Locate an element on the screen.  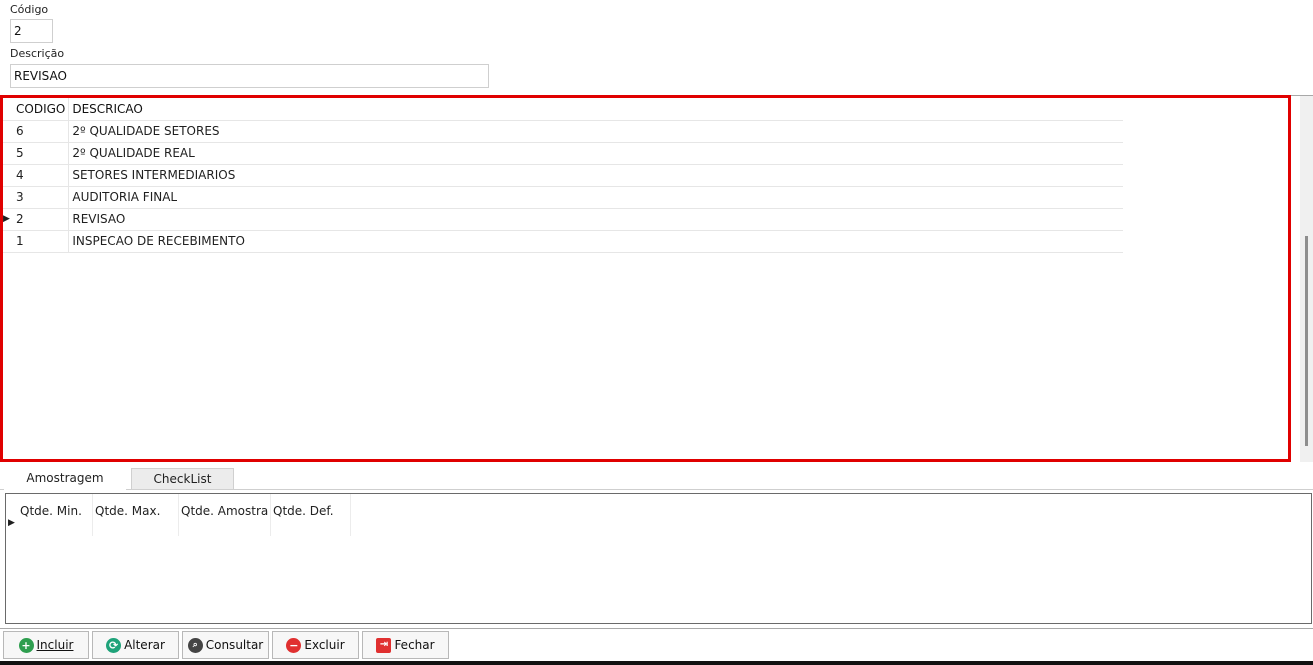
column-header-qtde-amostra: Qtde. Amostra is located at coordinates (224, 511).